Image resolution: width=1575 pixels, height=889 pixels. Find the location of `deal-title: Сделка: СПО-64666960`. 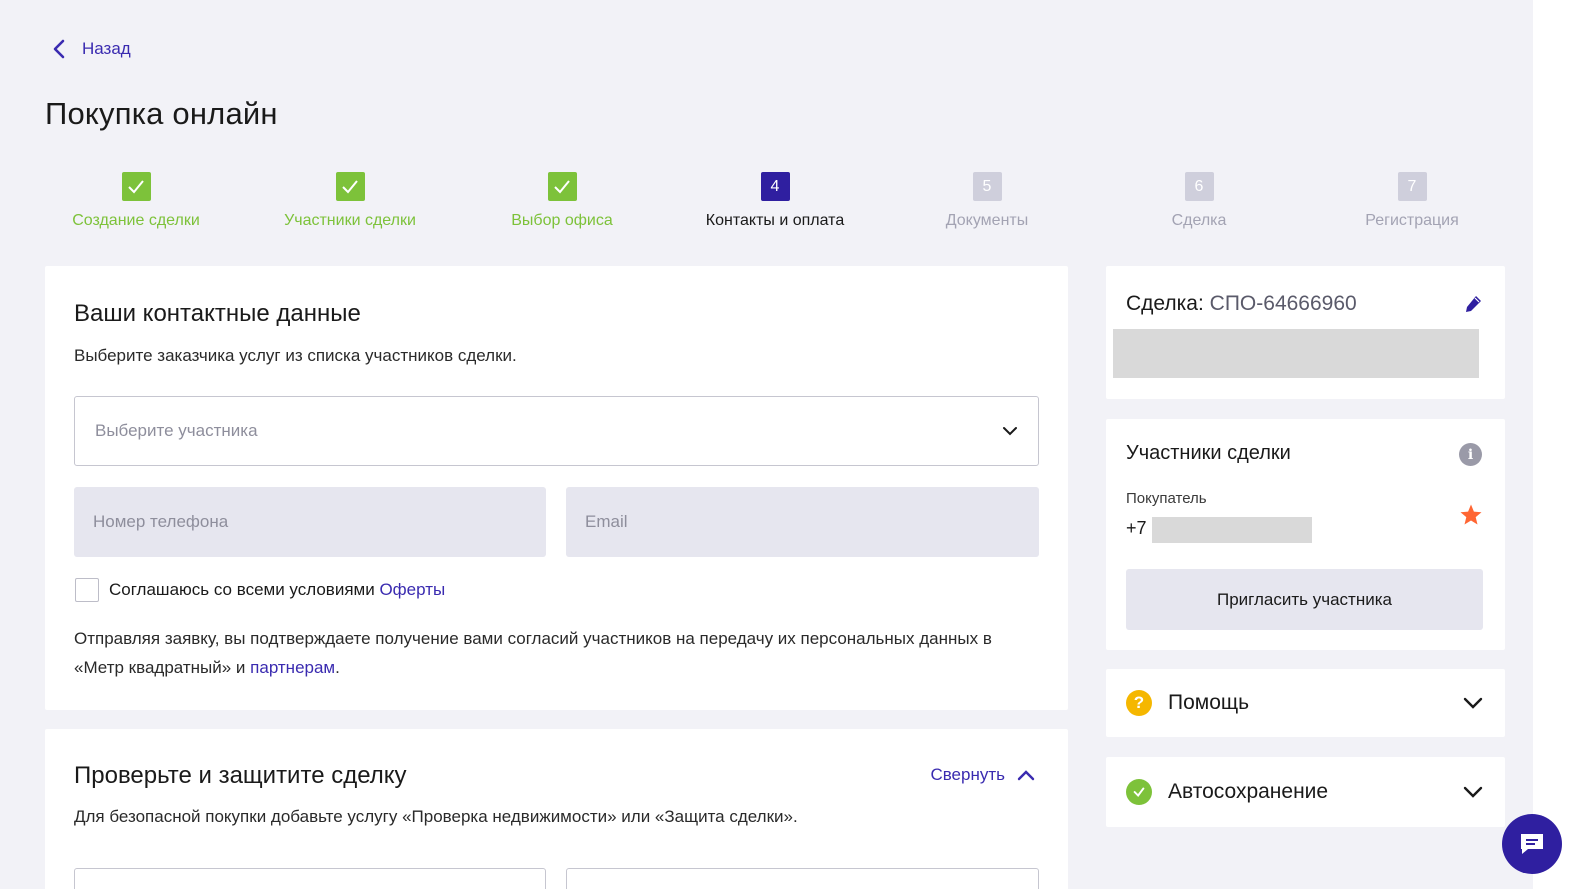

deal-title: Сделка: СПО-64666960 is located at coordinates (1241, 304).